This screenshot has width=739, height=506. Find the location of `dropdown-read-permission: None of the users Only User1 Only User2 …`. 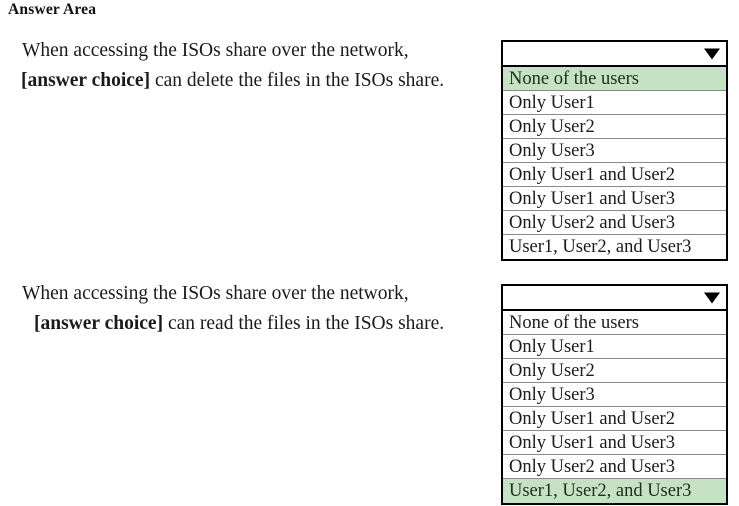

dropdown-read-permission: None of the users Only User1 Only User2 … is located at coordinates (614, 394).